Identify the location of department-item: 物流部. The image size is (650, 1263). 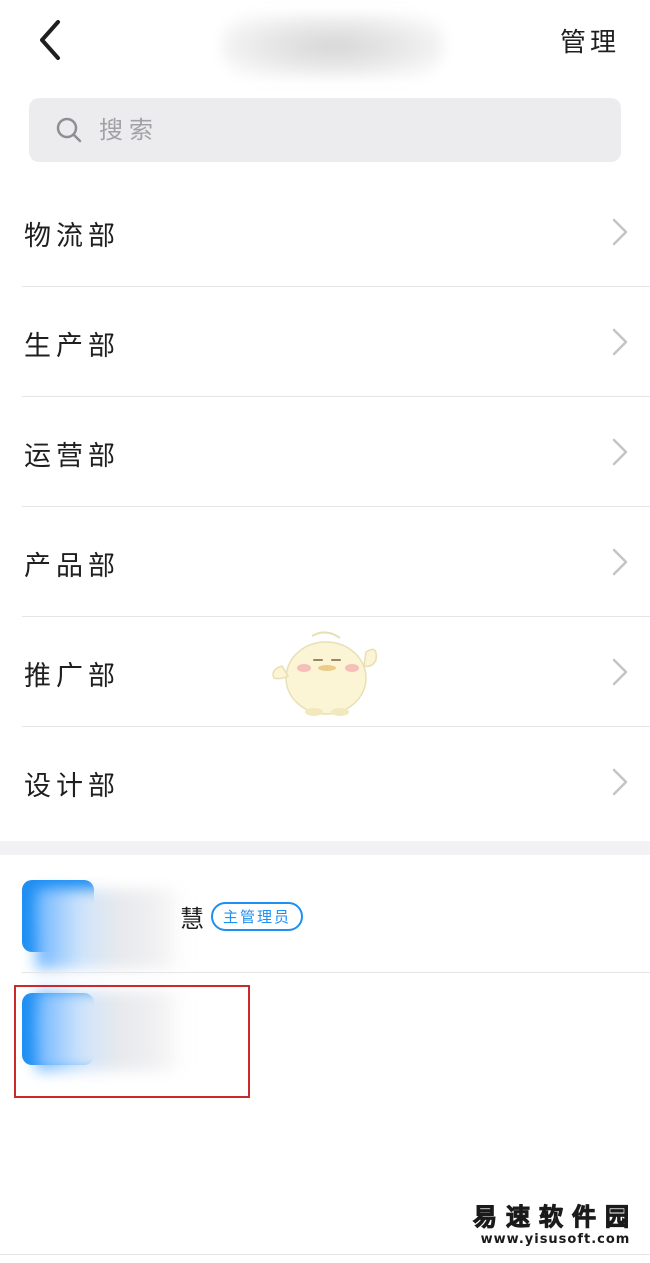
(325, 232).